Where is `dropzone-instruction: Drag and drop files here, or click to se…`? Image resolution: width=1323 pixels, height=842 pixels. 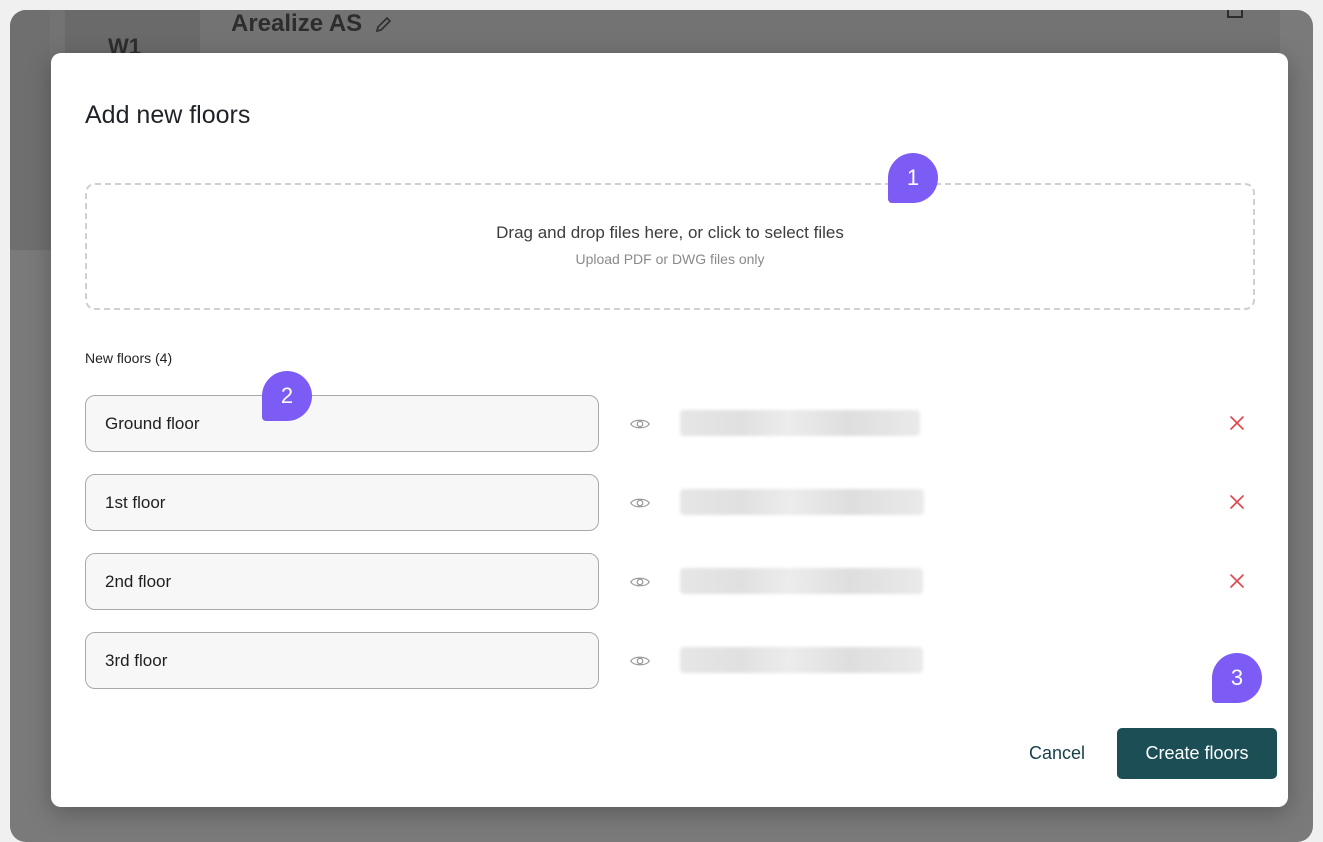
dropzone-instruction: Drag and drop files here, or click to se… is located at coordinates (670, 232).